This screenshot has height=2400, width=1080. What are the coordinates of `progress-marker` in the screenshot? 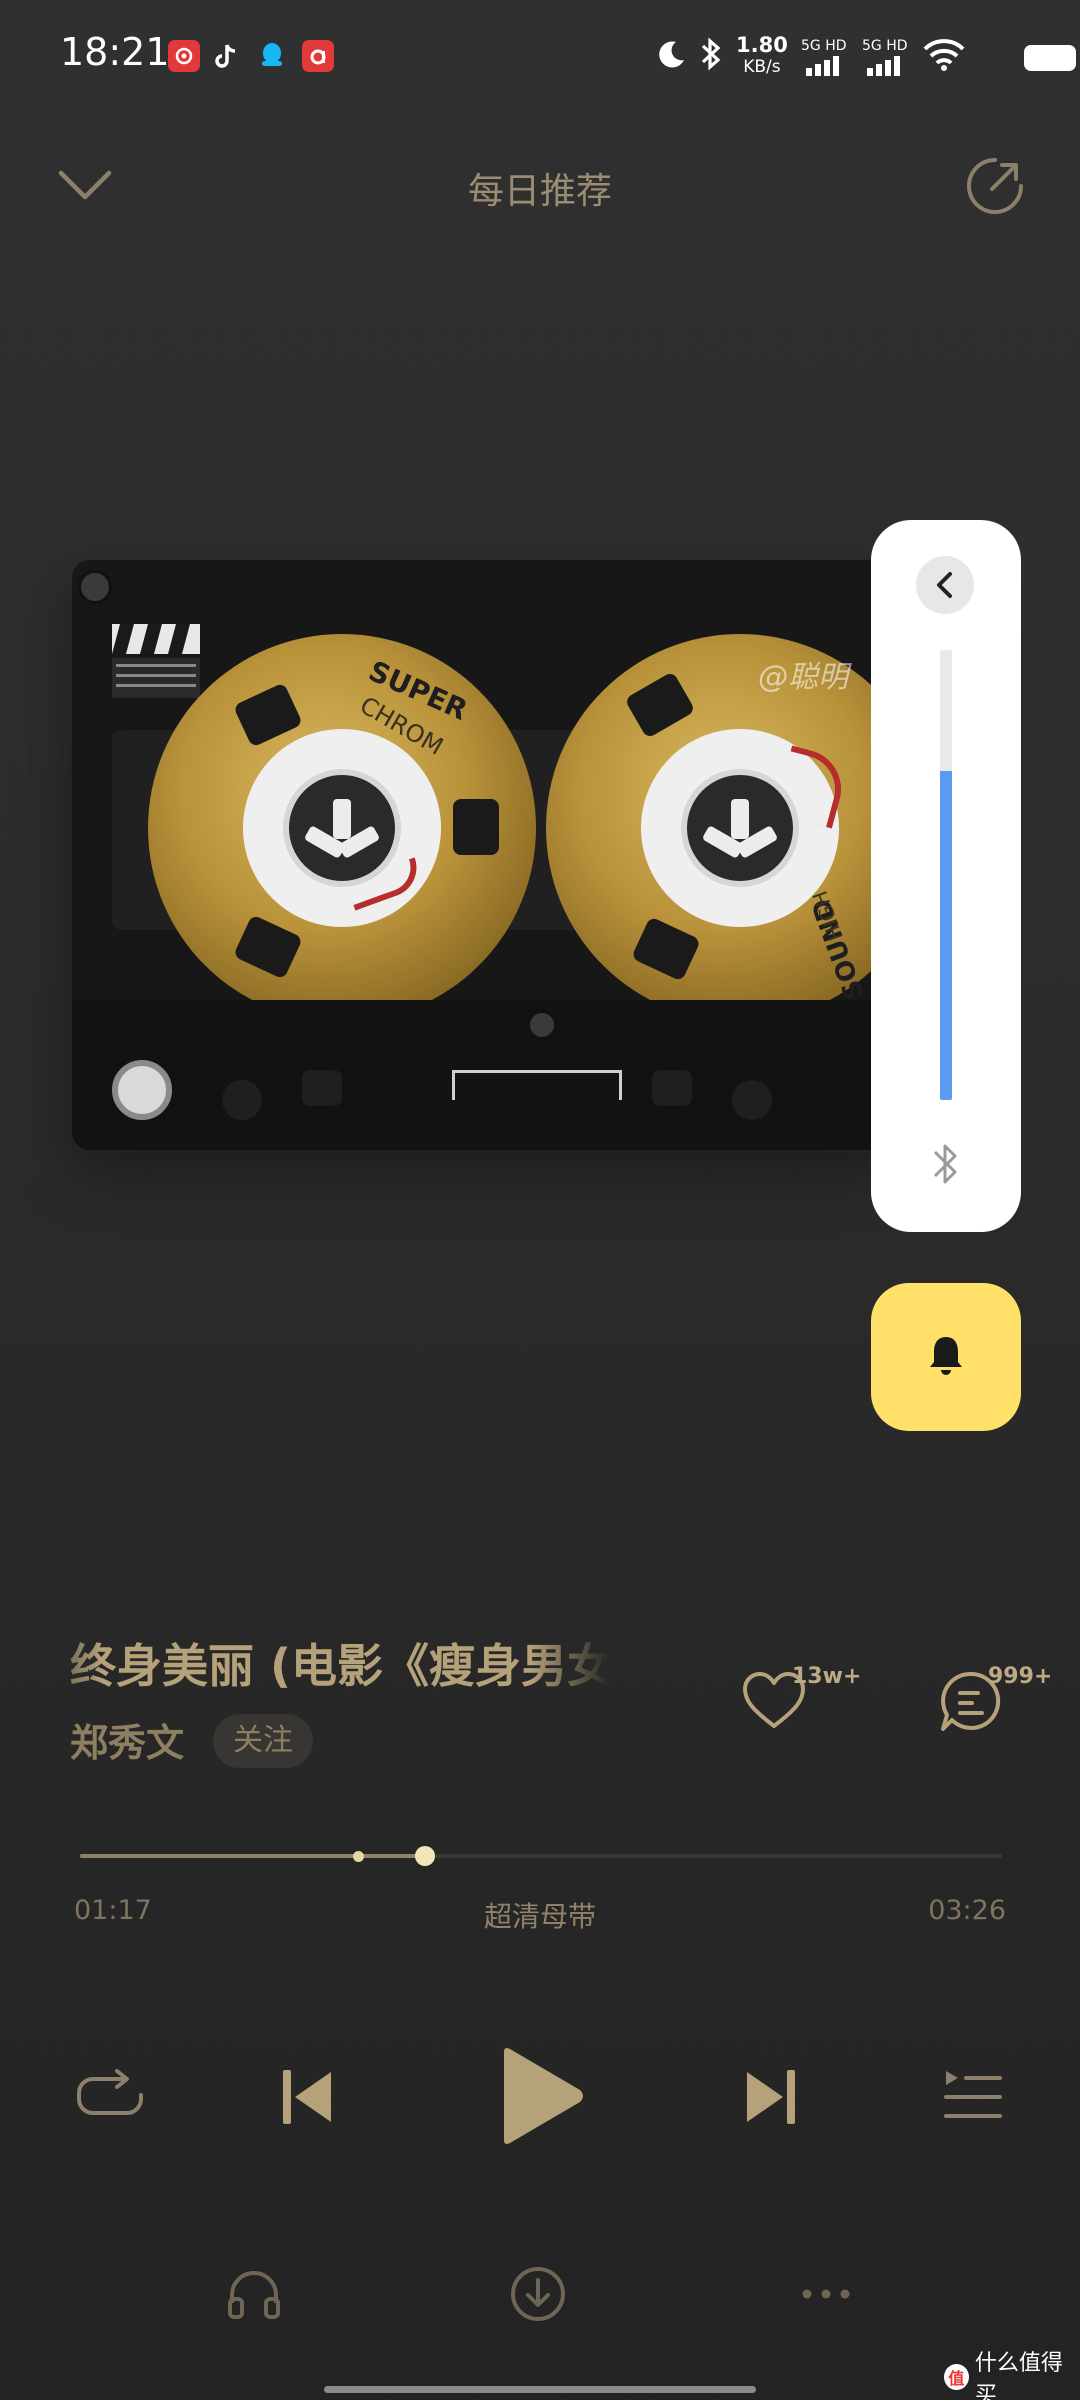 It's located at (359, 1856).